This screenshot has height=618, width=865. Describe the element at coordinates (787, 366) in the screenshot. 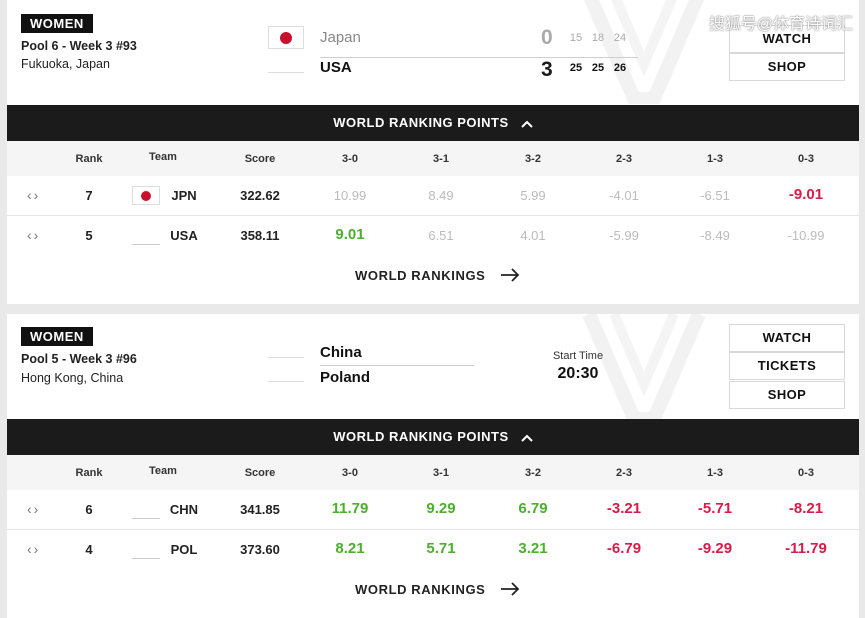

I see `tickets-button: TICKETS` at that location.